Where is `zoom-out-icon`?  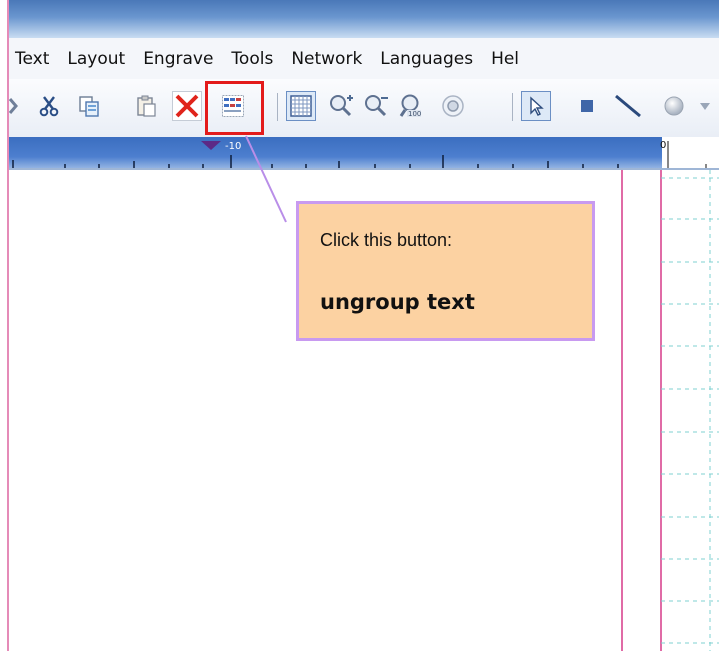
zoom-out-icon is located at coordinates (376, 106).